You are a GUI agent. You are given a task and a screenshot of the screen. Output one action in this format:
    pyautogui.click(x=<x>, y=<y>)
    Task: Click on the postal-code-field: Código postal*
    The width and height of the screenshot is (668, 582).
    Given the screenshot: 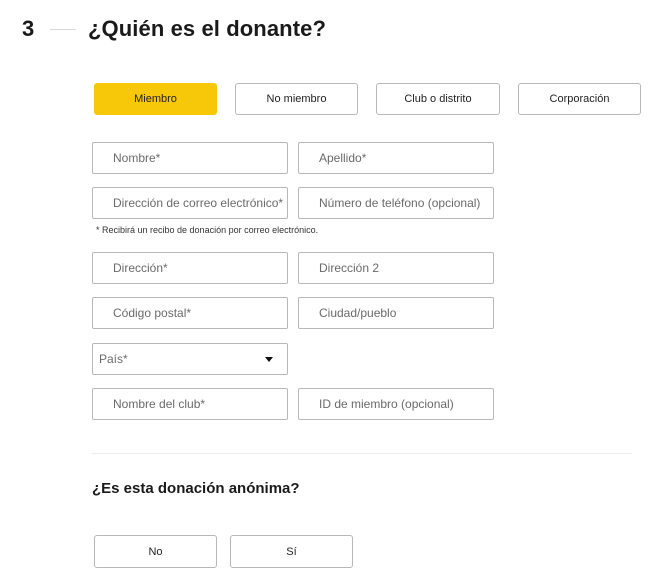 What is the action you would take?
    pyautogui.click(x=190, y=313)
    